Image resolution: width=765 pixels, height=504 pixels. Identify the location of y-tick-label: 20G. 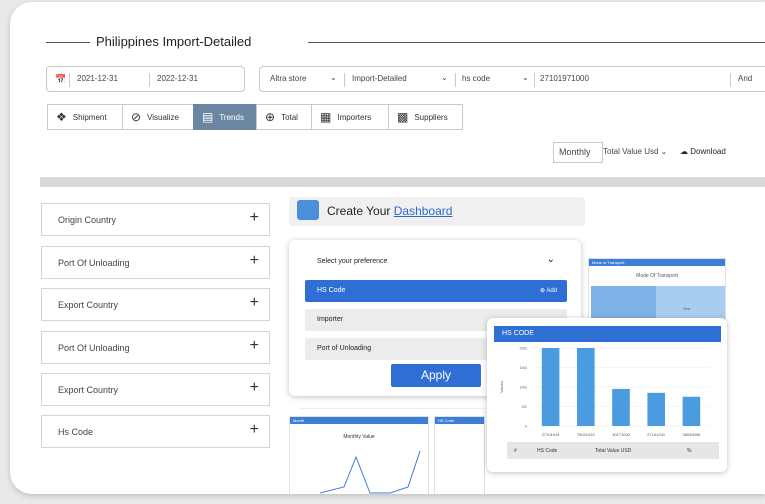
(523, 348).